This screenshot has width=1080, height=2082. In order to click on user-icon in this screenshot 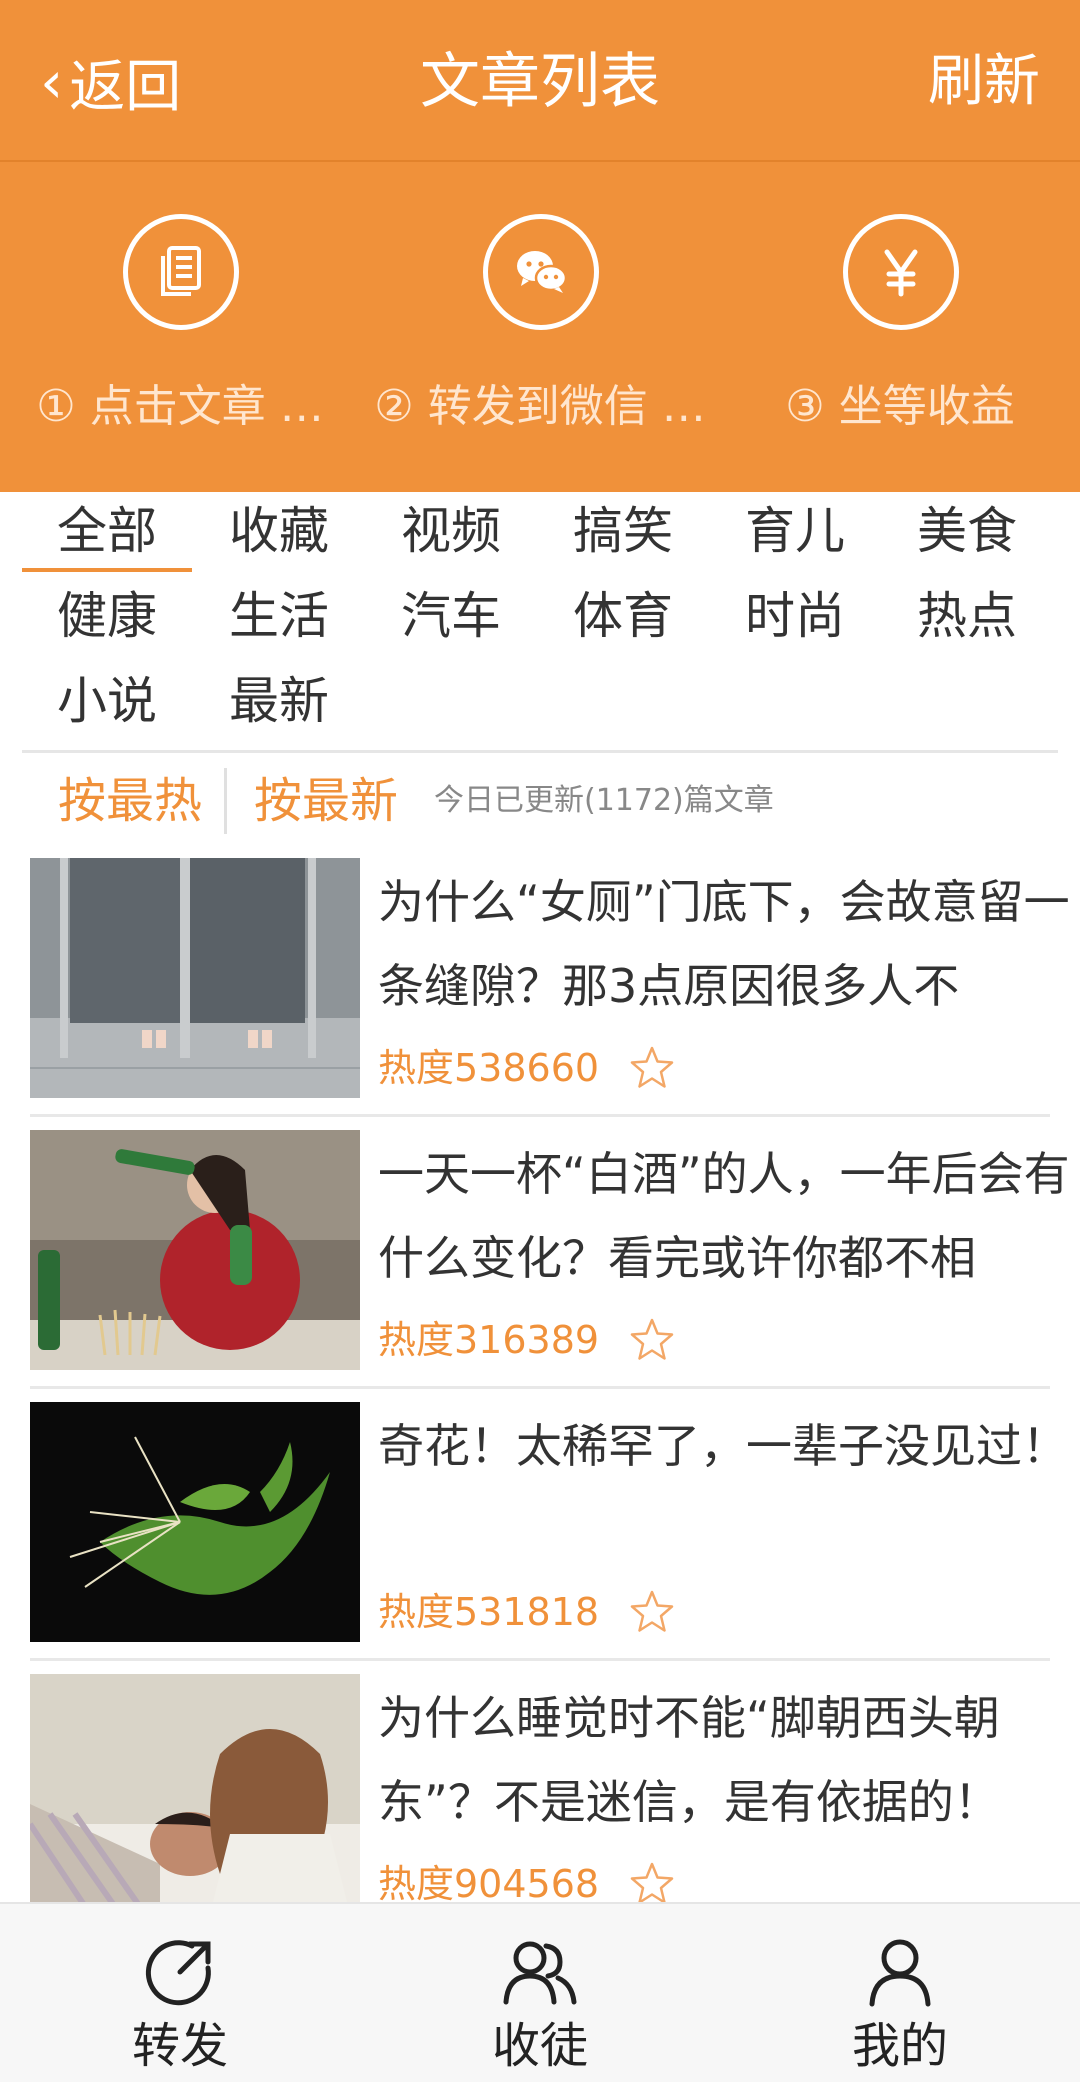, I will do `click(900, 1973)`.